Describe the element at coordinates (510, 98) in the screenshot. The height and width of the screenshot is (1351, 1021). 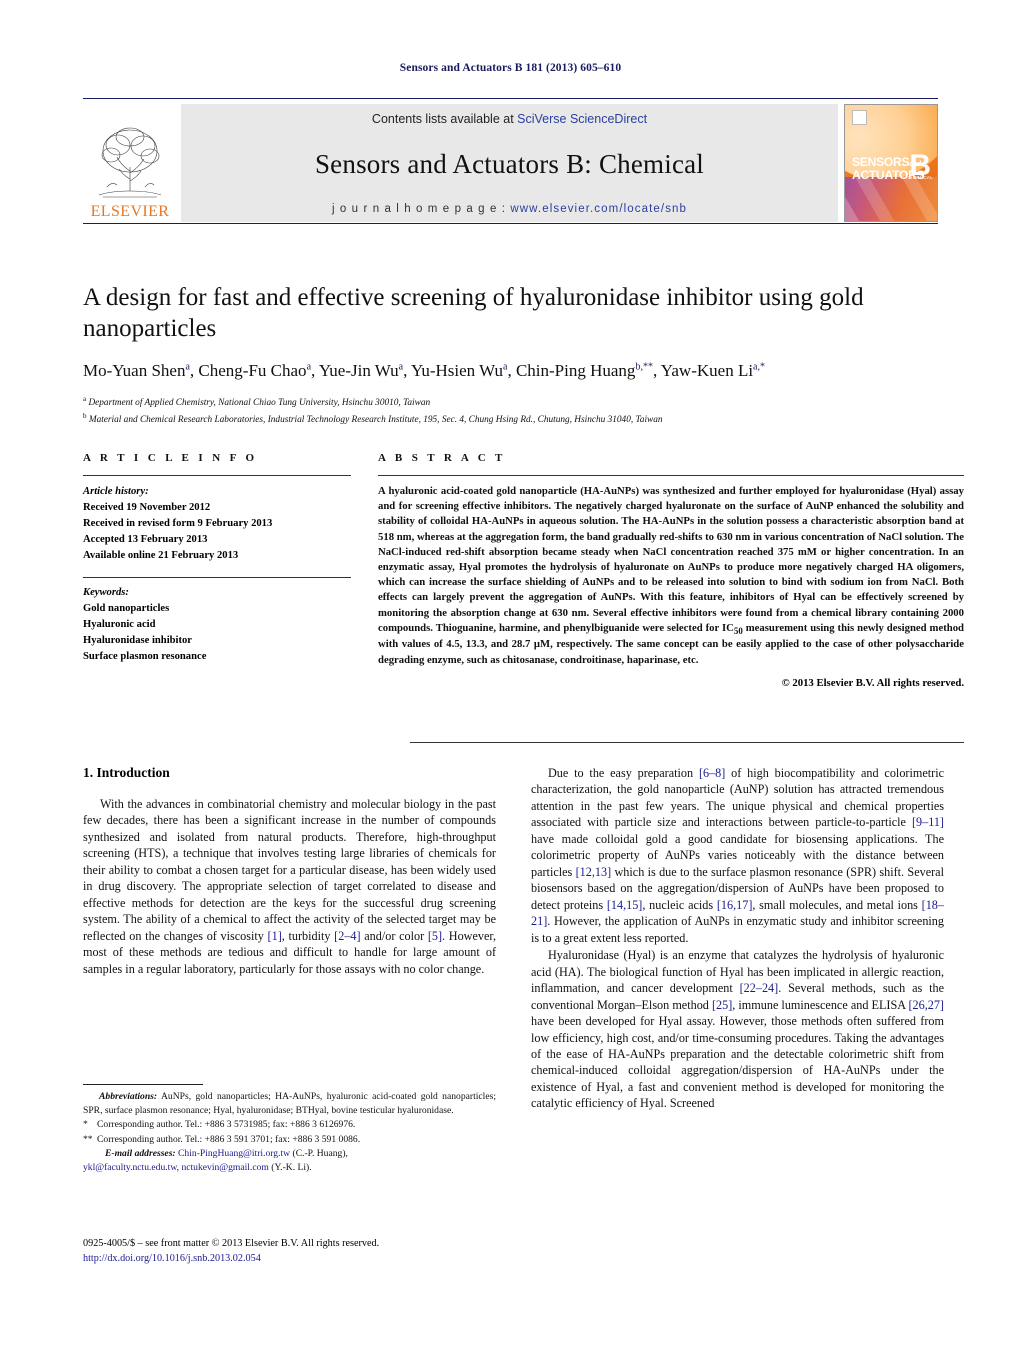
I see `rule-top` at that location.